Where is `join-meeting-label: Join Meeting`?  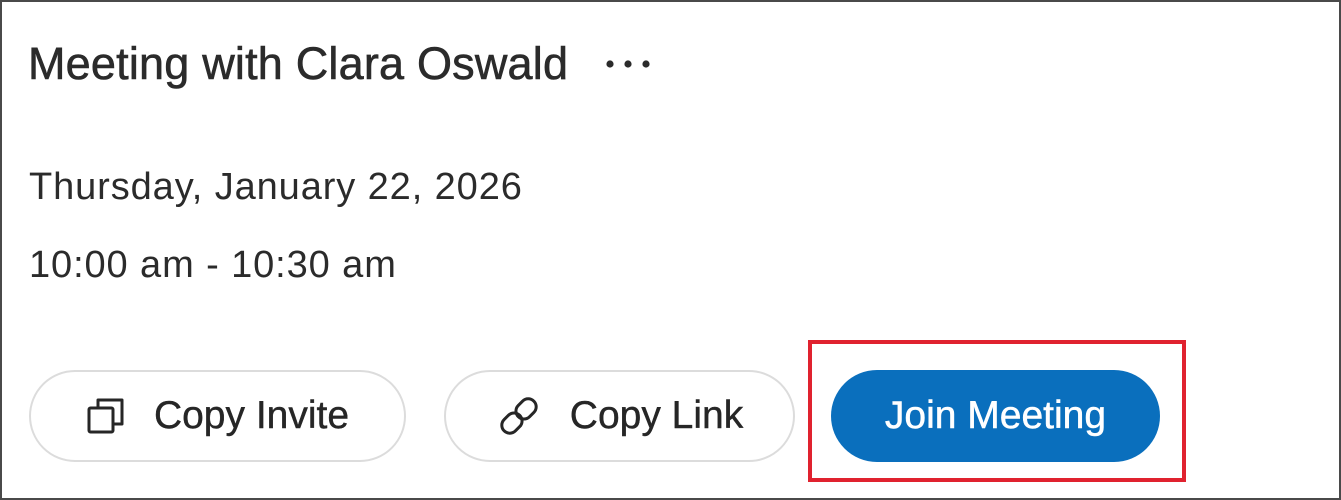
join-meeting-label: Join Meeting is located at coordinates (995, 416).